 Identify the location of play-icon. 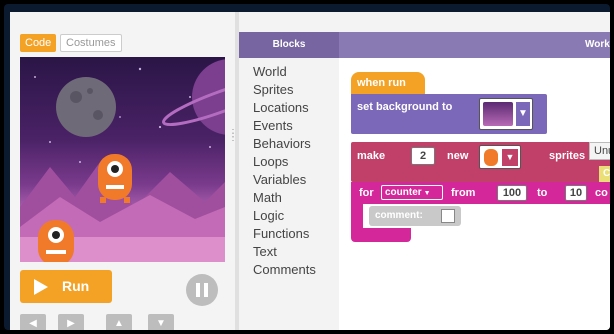
(41, 287).